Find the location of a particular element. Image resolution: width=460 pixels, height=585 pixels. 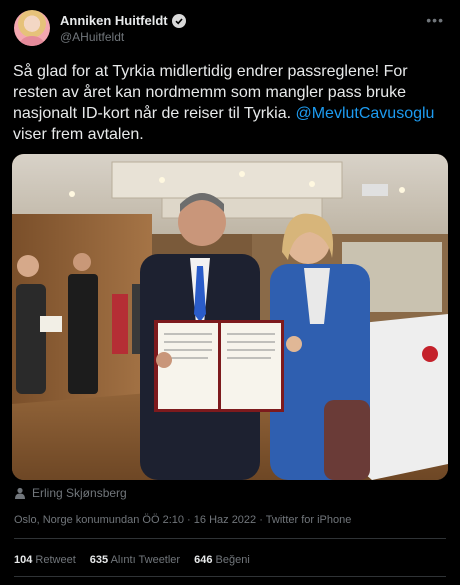

likes-stat: 646 Beğeni is located at coordinates (222, 560).